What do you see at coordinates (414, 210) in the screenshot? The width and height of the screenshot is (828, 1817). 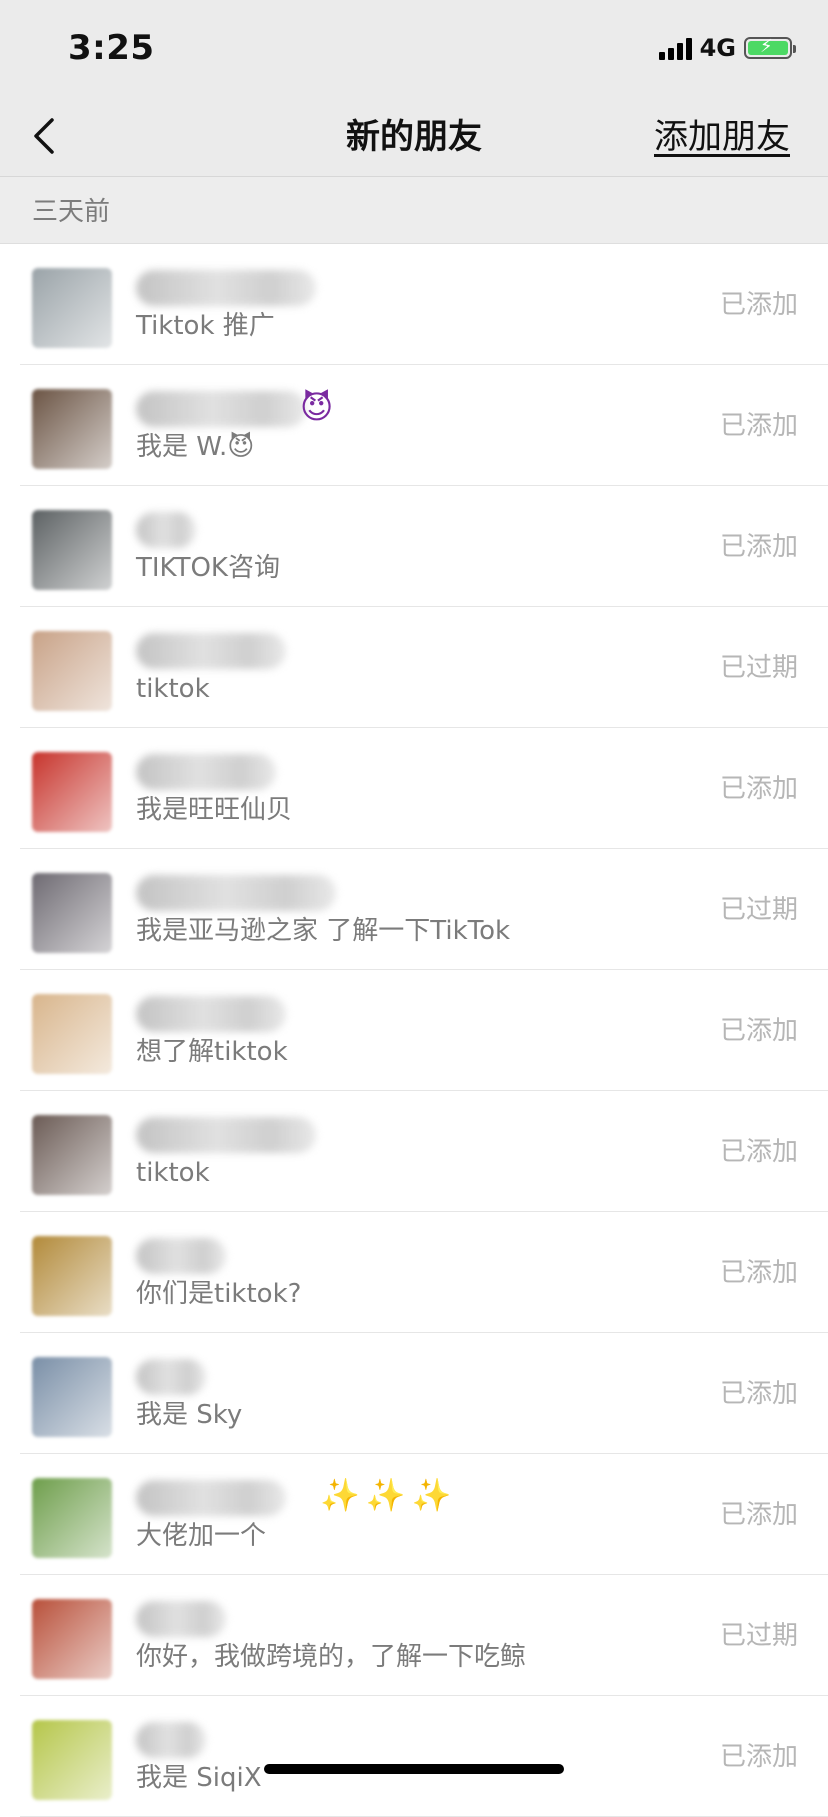 I see `section-header: 三天前` at bounding box center [414, 210].